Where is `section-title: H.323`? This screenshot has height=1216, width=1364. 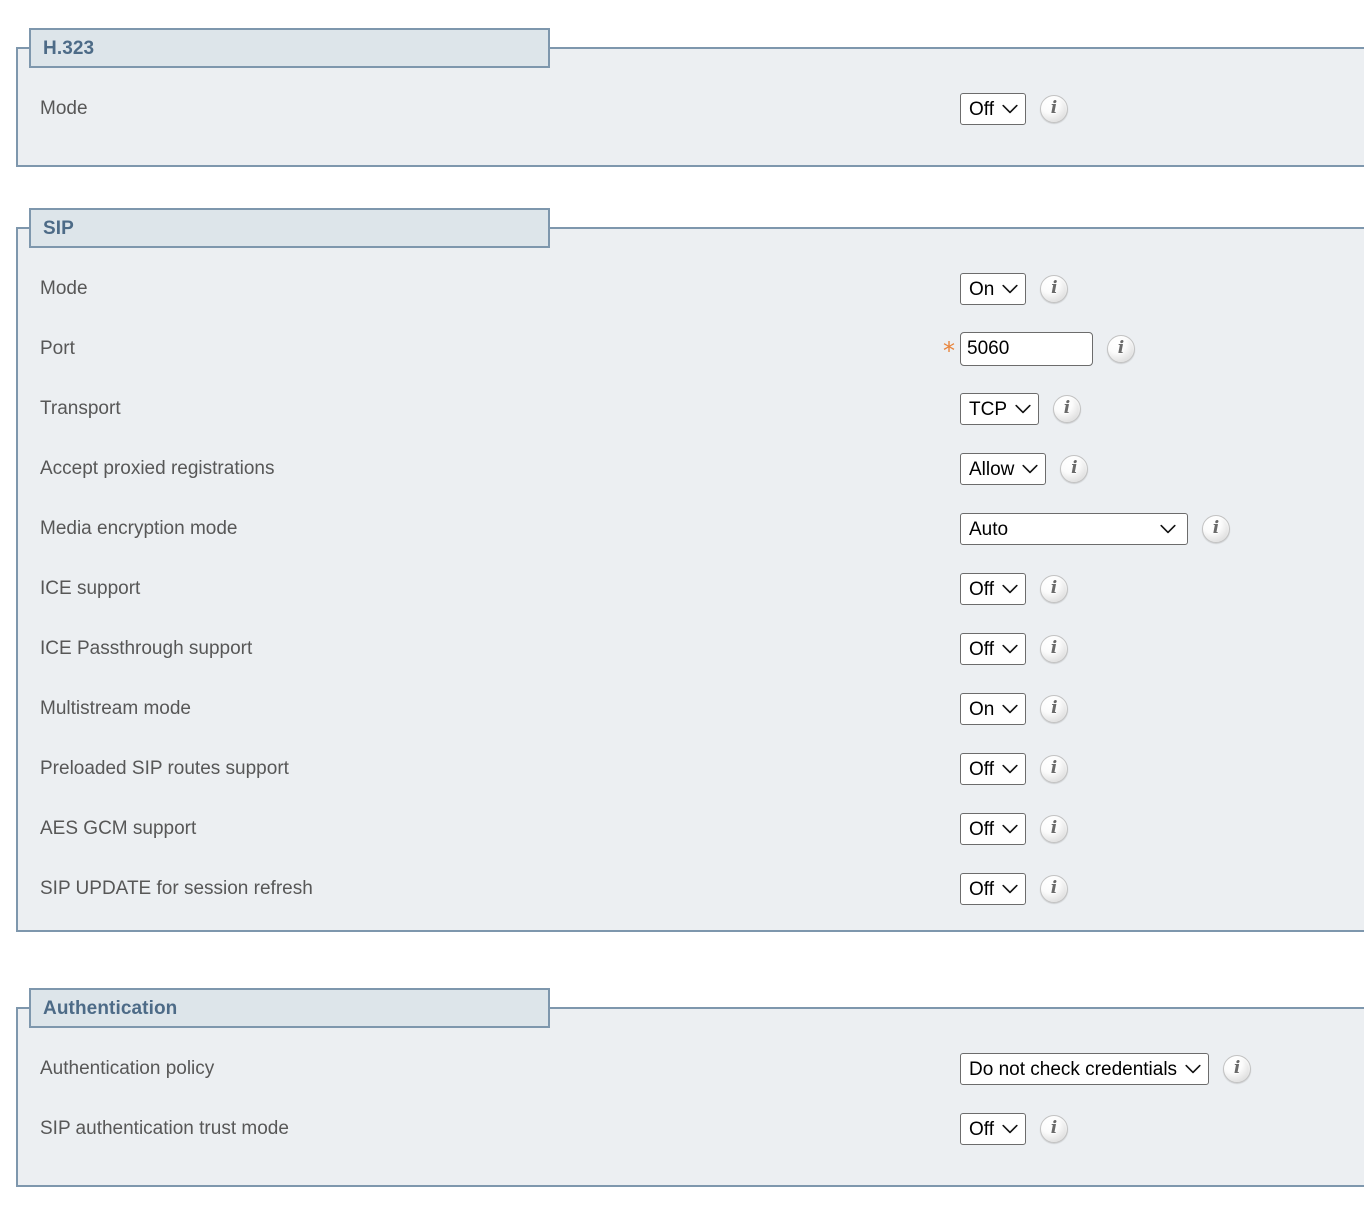 section-title: H.323 is located at coordinates (69, 48).